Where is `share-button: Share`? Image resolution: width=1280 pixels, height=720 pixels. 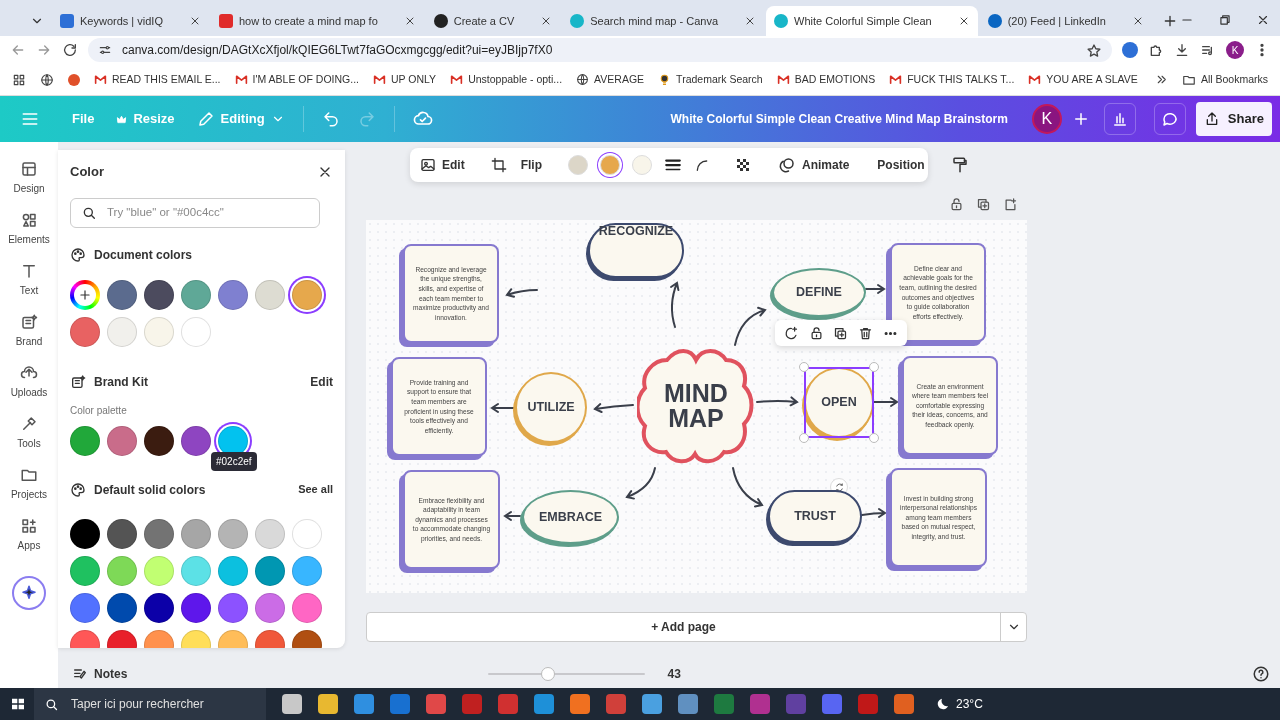 share-button: Share is located at coordinates (1233, 119).